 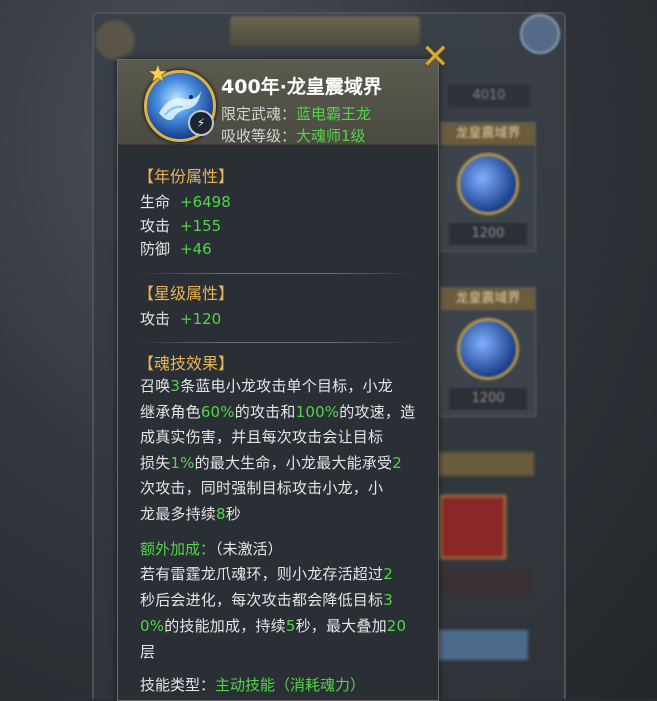 What do you see at coordinates (155, 202) in the screenshot?
I see `stat-name: 生命` at bounding box center [155, 202].